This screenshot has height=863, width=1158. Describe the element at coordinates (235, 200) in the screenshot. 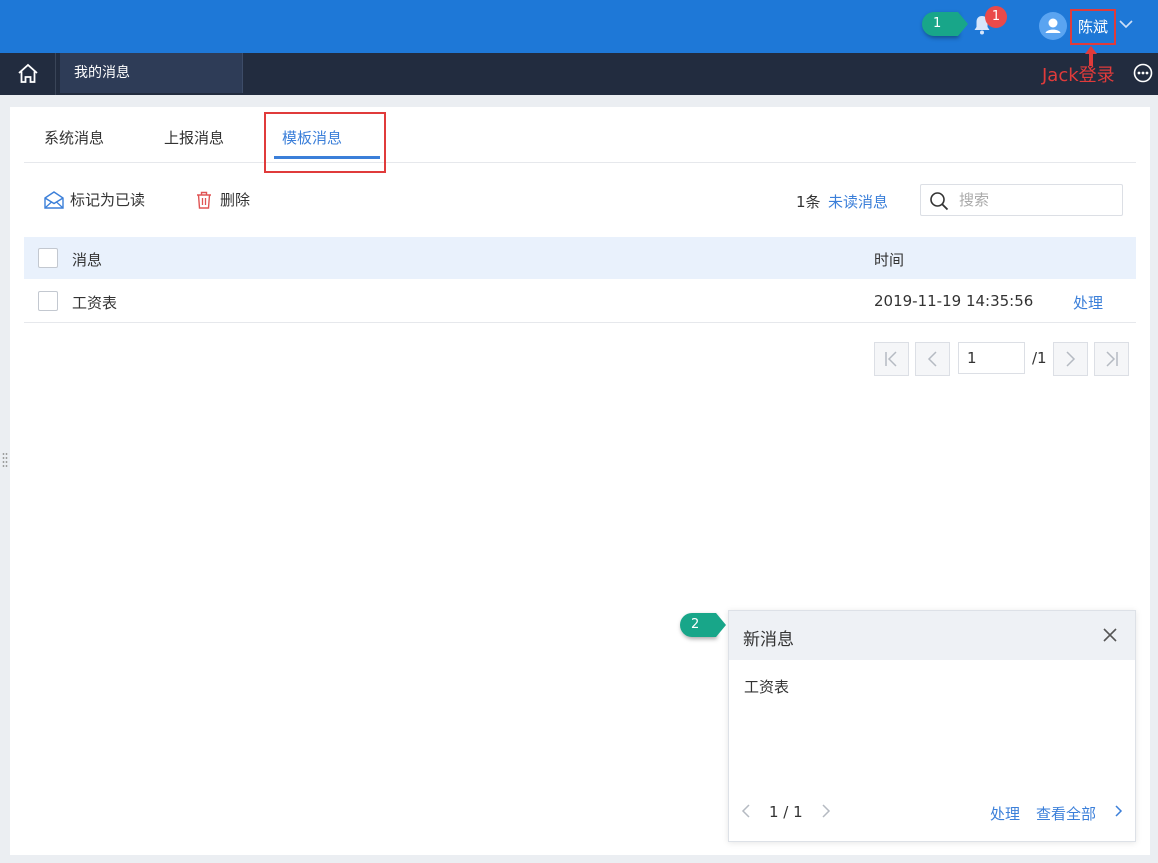

I see `delete-label: 删除` at that location.